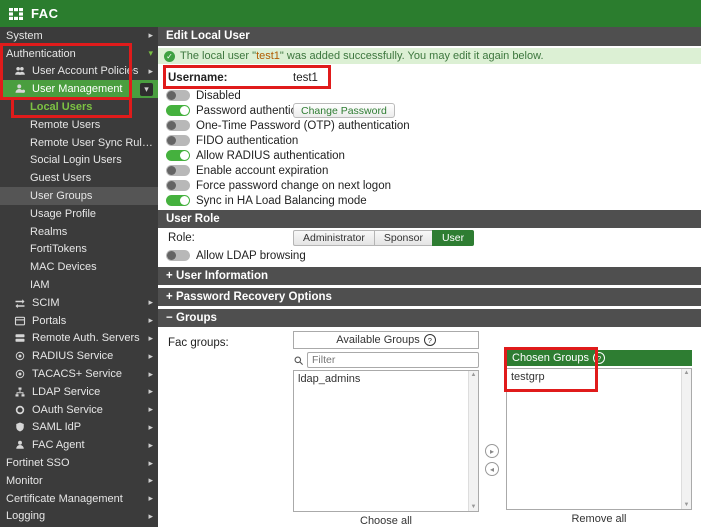 The width and height of the screenshot is (701, 527). I want to click on sidebar-item-social-login-users: Social Login Users, so click(79, 161).